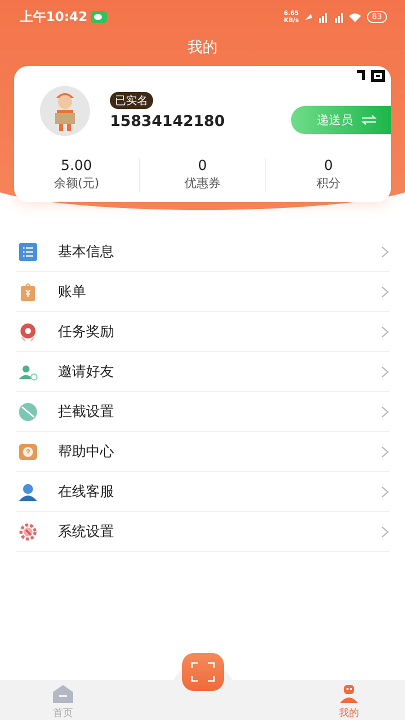  I want to click on menu-item: 基本信息, so click(209, 251).